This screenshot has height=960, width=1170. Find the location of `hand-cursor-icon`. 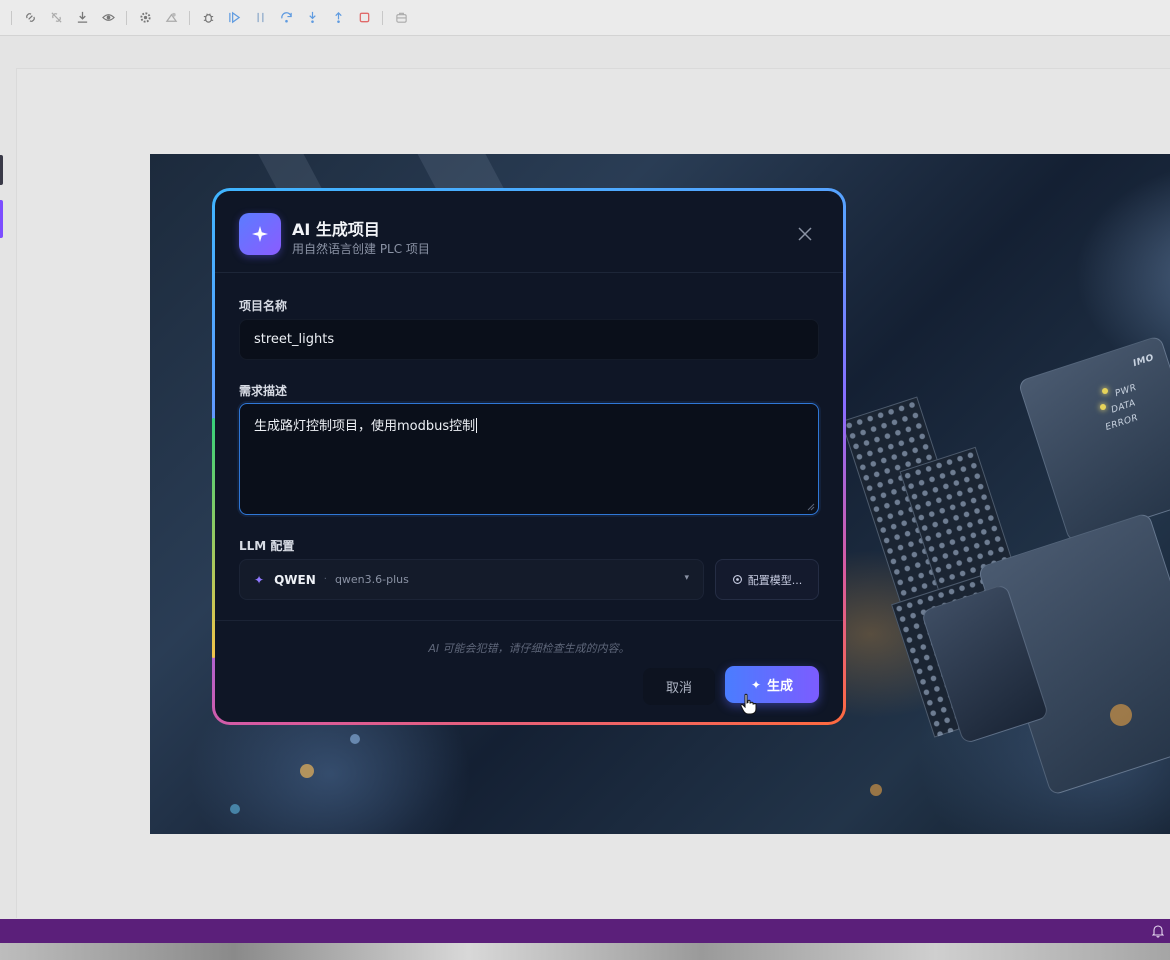

hand-cursor-icon is located at coordinates (748, 704).